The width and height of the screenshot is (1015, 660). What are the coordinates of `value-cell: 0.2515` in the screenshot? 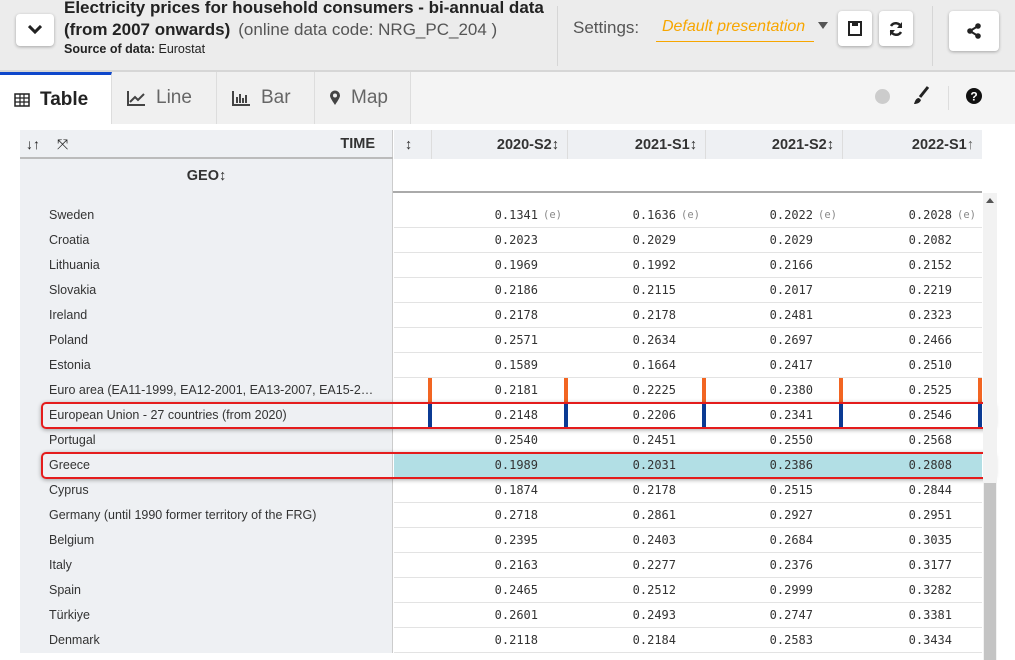 It's located at (774, 490).